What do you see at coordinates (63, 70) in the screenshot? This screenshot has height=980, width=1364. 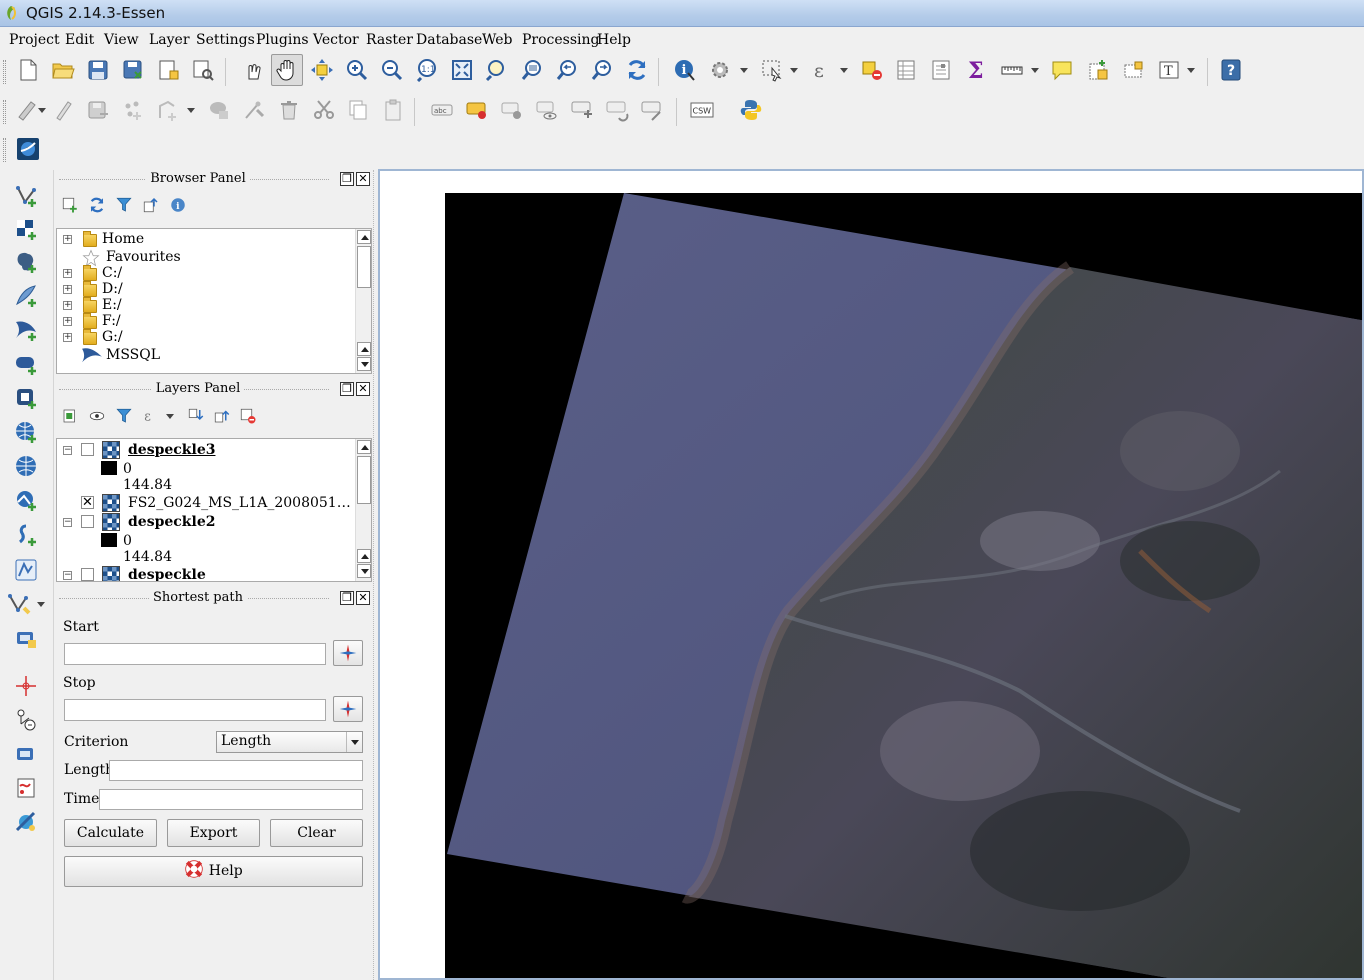 I see `open-project-icon` at bounding box center [63, 70].